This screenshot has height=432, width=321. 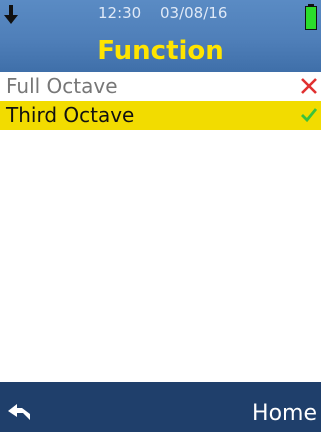 I want to click on list-item-third-octave: Third Octave, so click(x=160, y=115).